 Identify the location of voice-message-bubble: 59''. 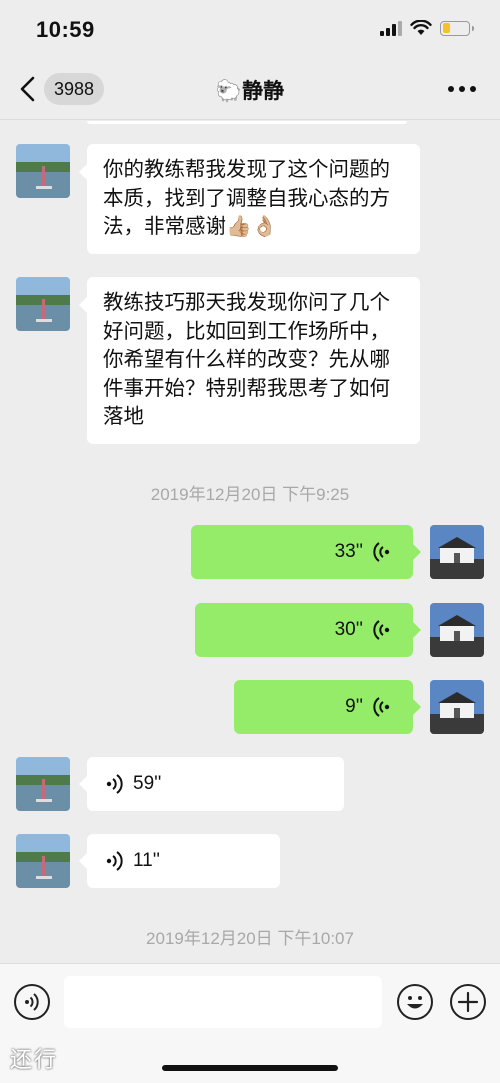
(211, 784).